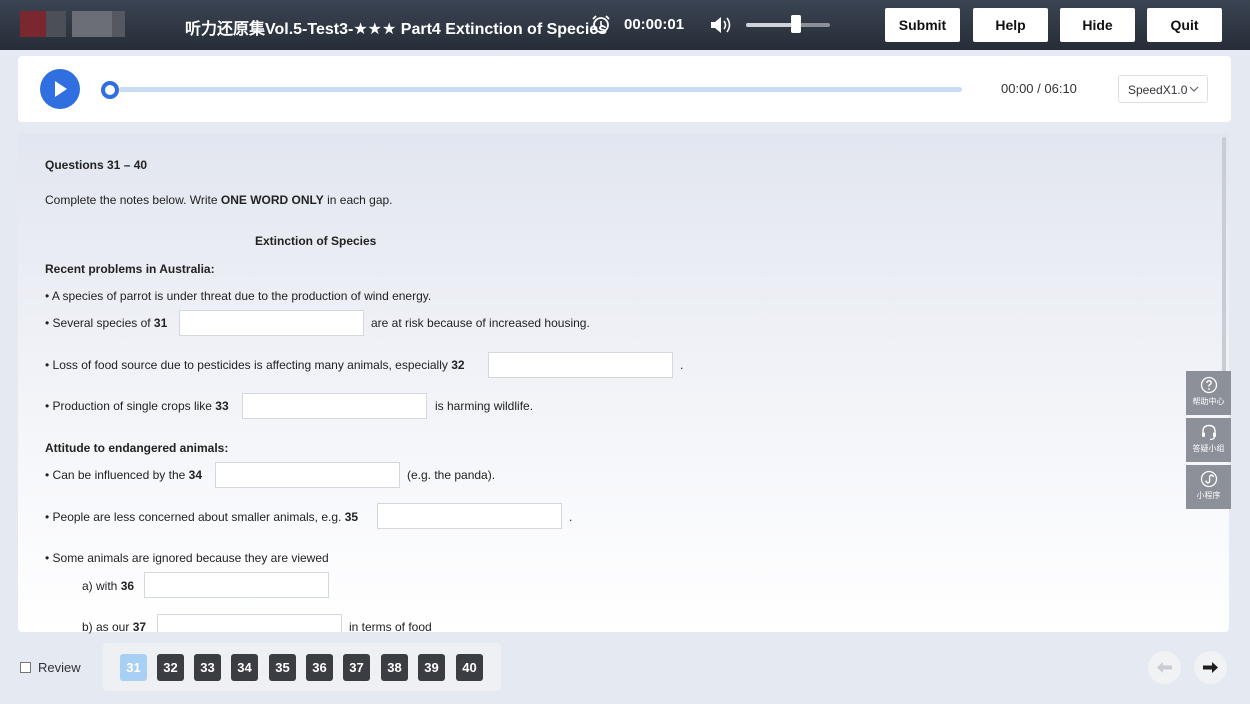 This screenshot has height=704, width=1250. What do you see at coordinates (96, 165) in the screenshot?
I see `questions-heading: Questions 31 – 40` at bounding box center [96, 165].